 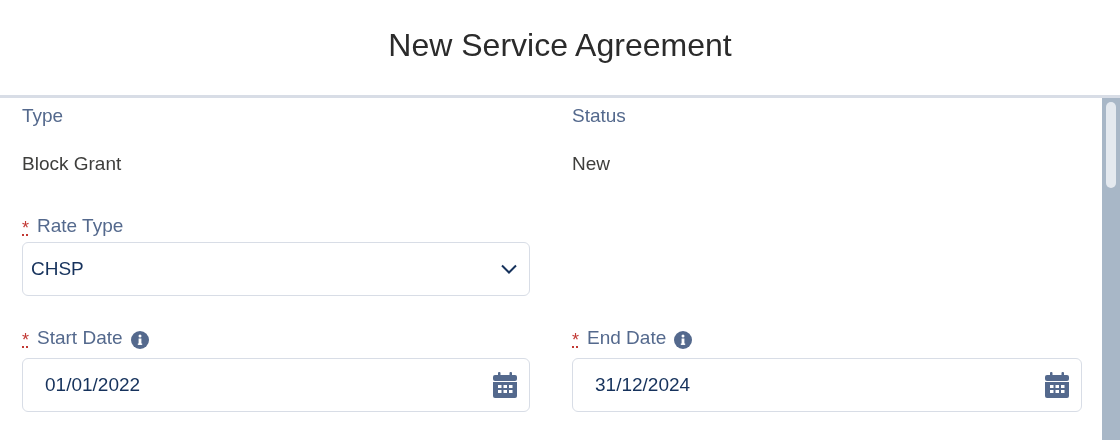 What do you see at coordinates (560, 46) in the screenshot?
I see `window-title: New Service Agreement` at bounding box center [560, 46].